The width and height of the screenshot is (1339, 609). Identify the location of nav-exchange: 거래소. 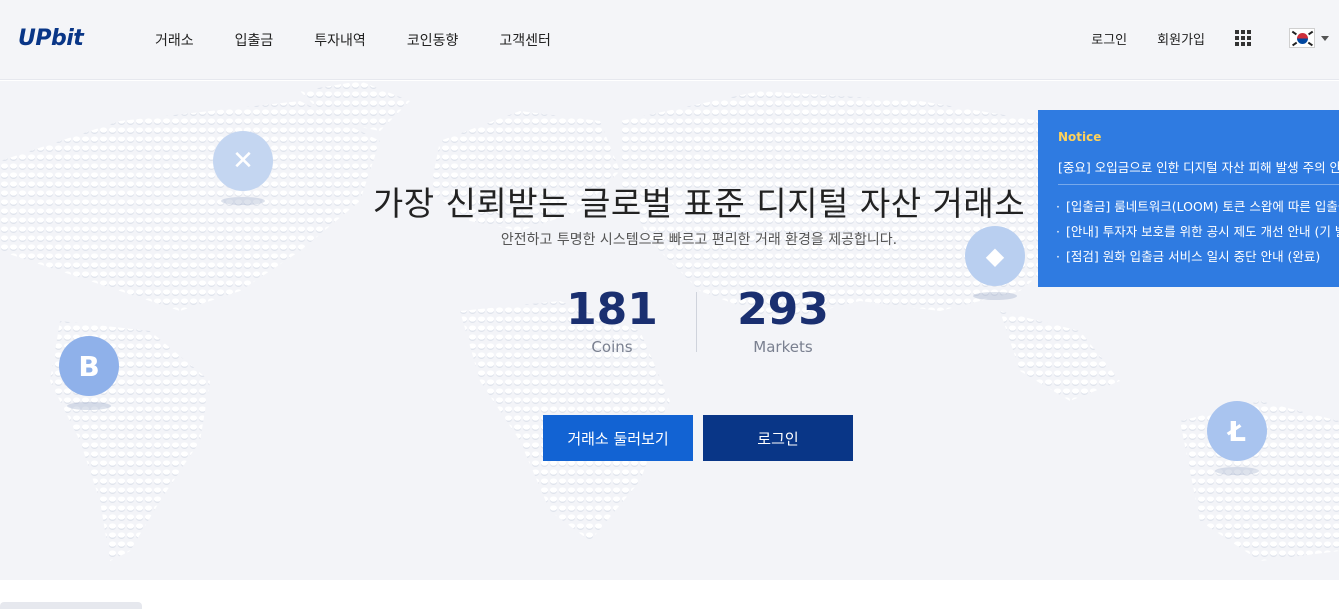
(174, 40).